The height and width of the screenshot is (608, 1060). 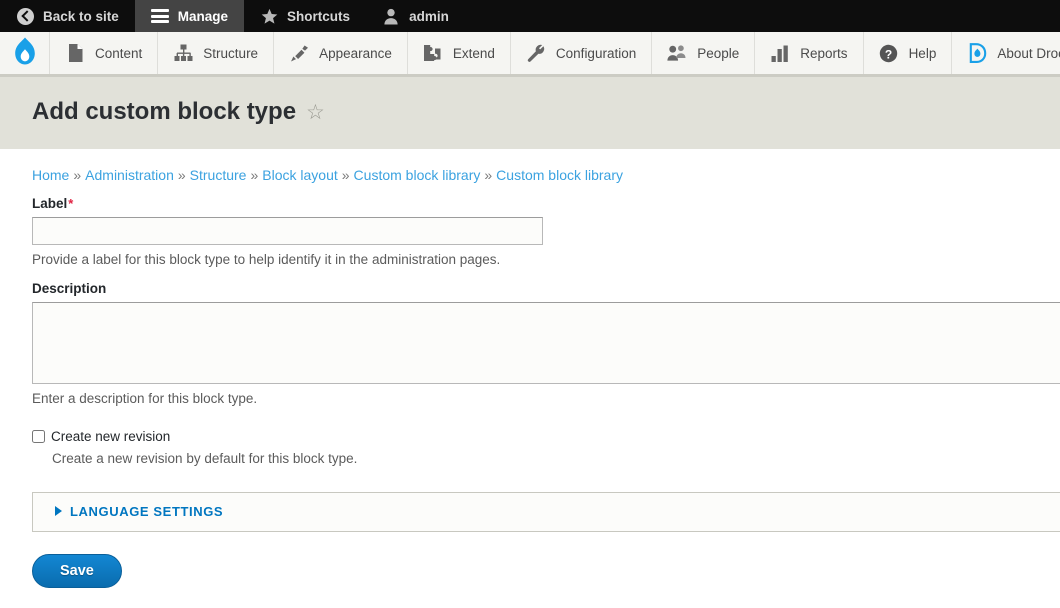 I want to click on chevron-right-icon, so click(x=58, y=511).